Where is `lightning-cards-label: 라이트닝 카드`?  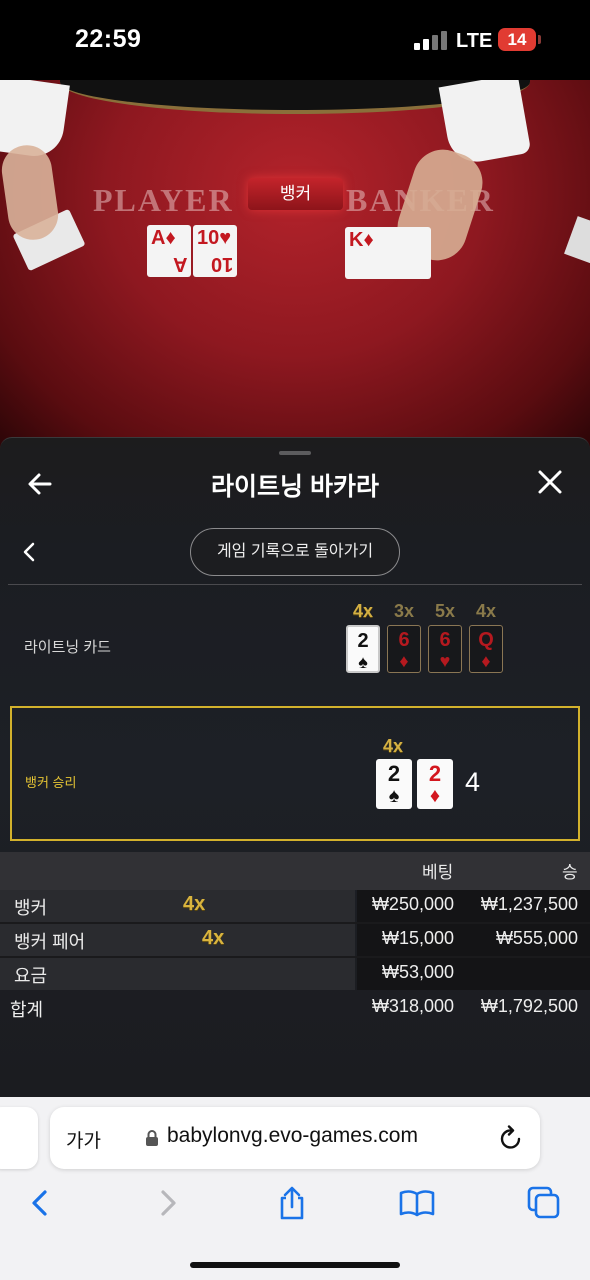
lightning-cards-label: 라이트닝 카드 is located at coordinates (67, 647).